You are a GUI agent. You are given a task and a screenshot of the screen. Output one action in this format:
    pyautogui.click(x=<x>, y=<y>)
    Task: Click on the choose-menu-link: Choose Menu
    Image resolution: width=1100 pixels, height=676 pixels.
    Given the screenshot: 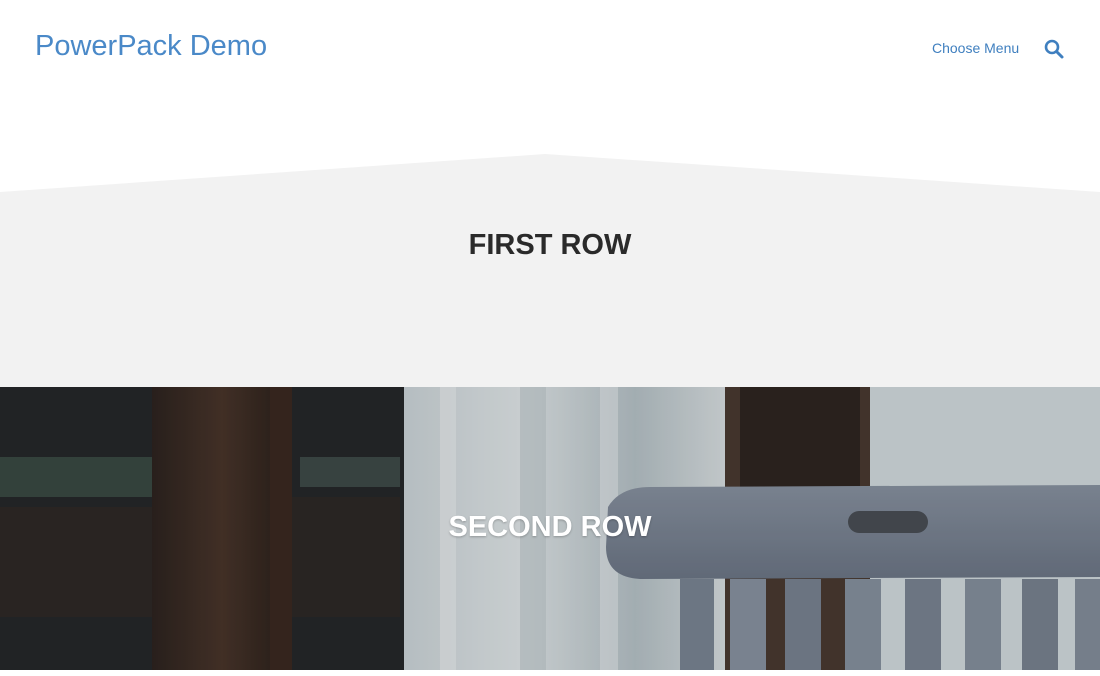 What is the action you would take?
    pyautogui.click(x=975, y=48)
    